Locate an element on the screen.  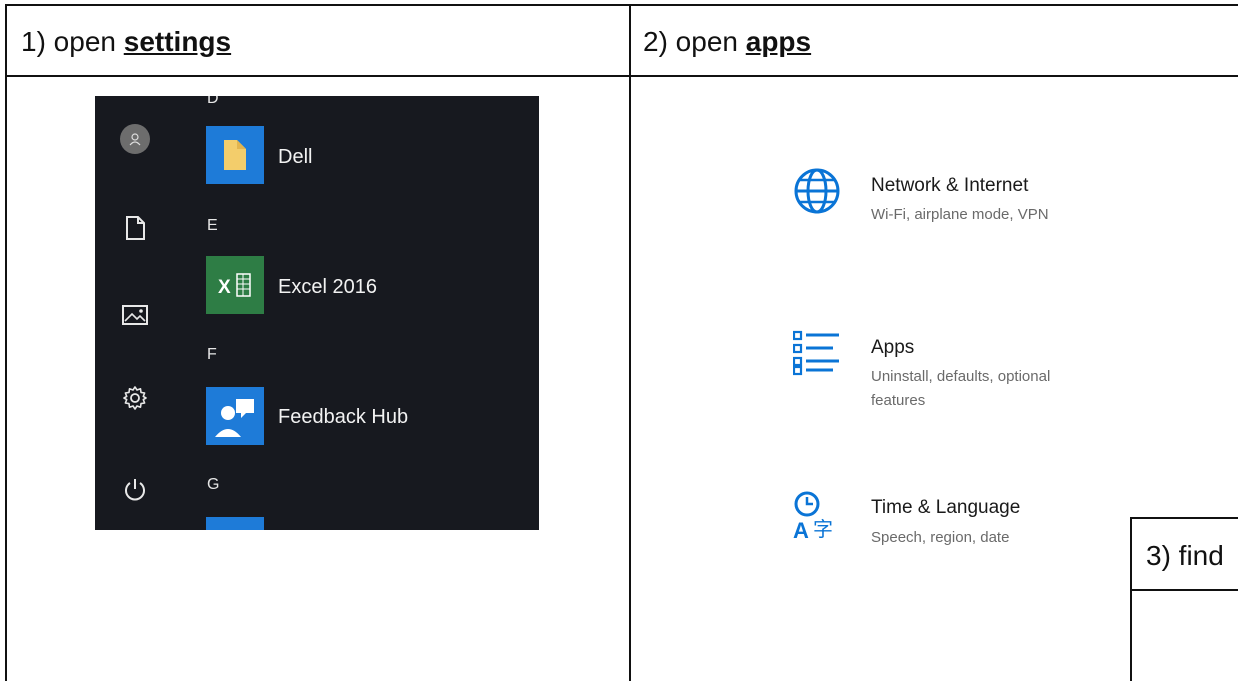
apps-keyword: apps is located at coordinates (778, 41).